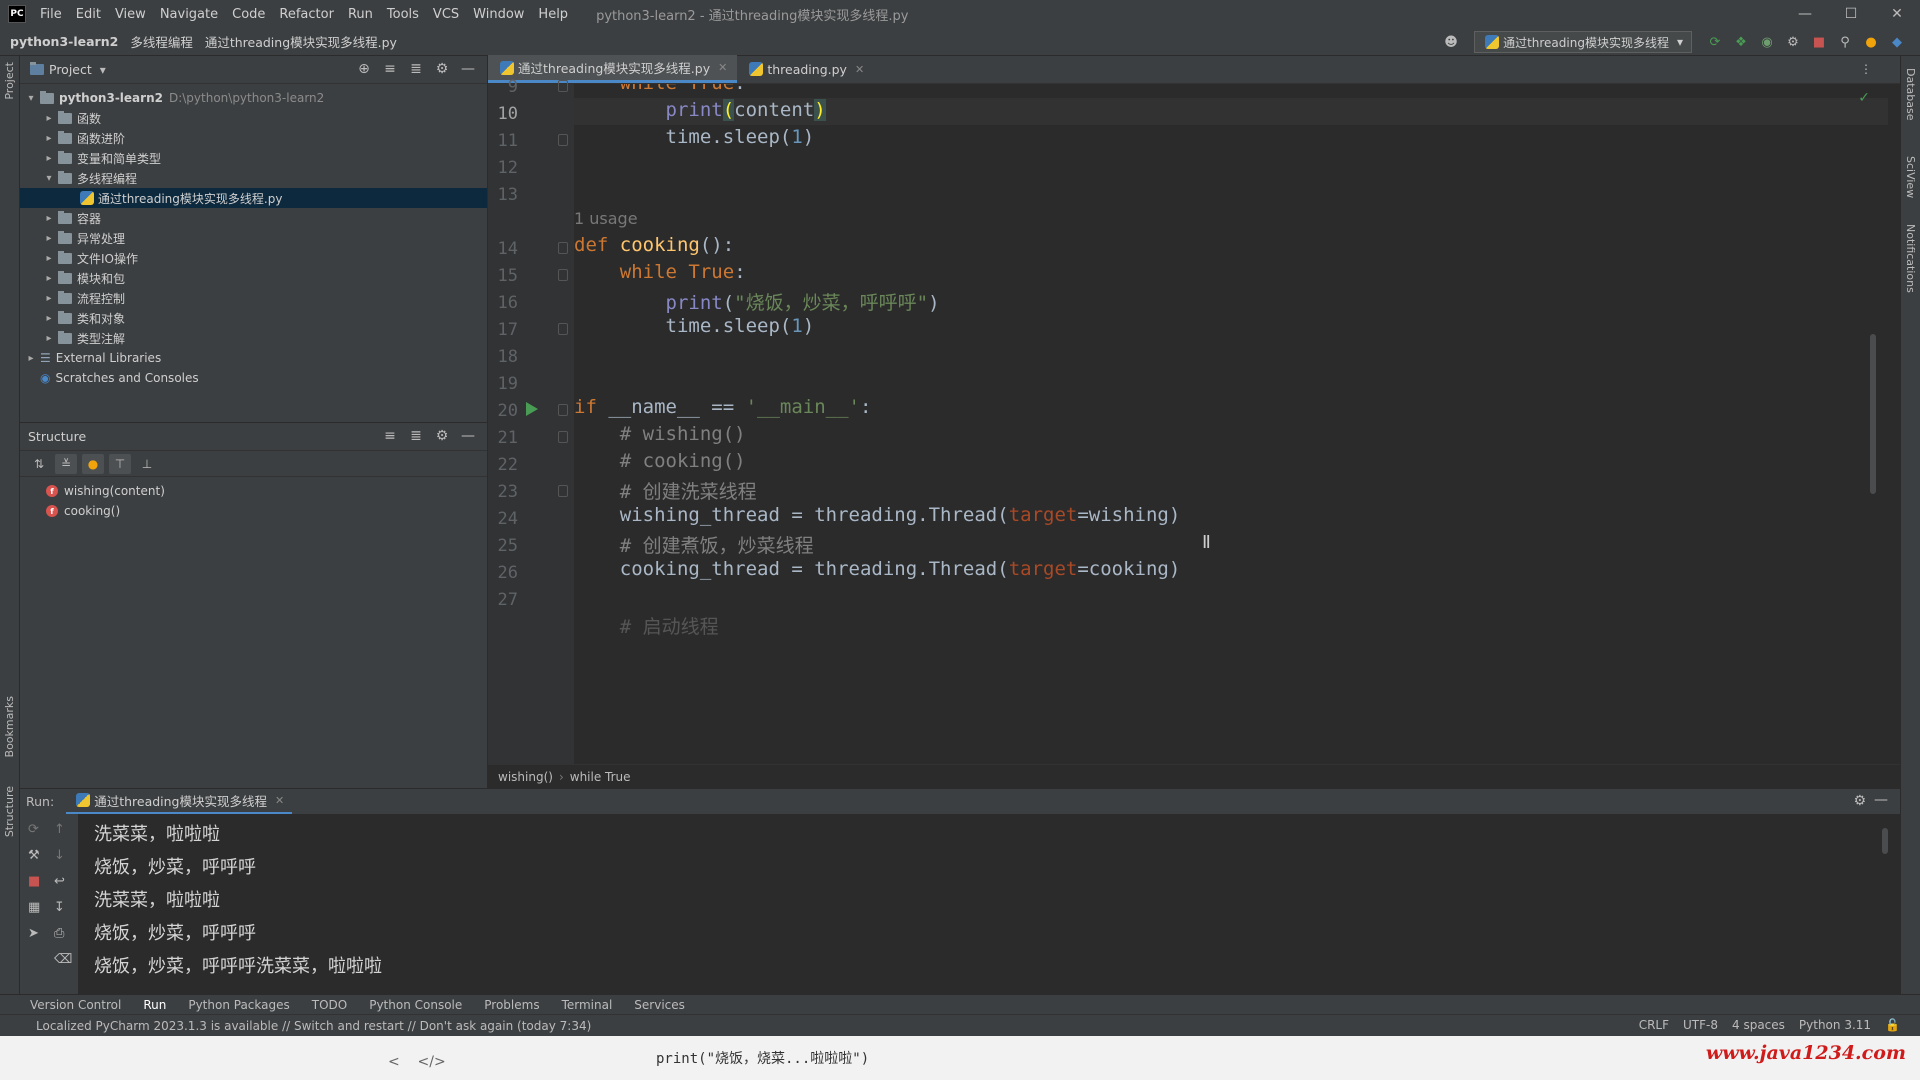 The width and height of the screenshot is (1920, 1080). Describe the element at coordinates (1885, 841) in the screenshot. I see `console-scrollbar` at that location.